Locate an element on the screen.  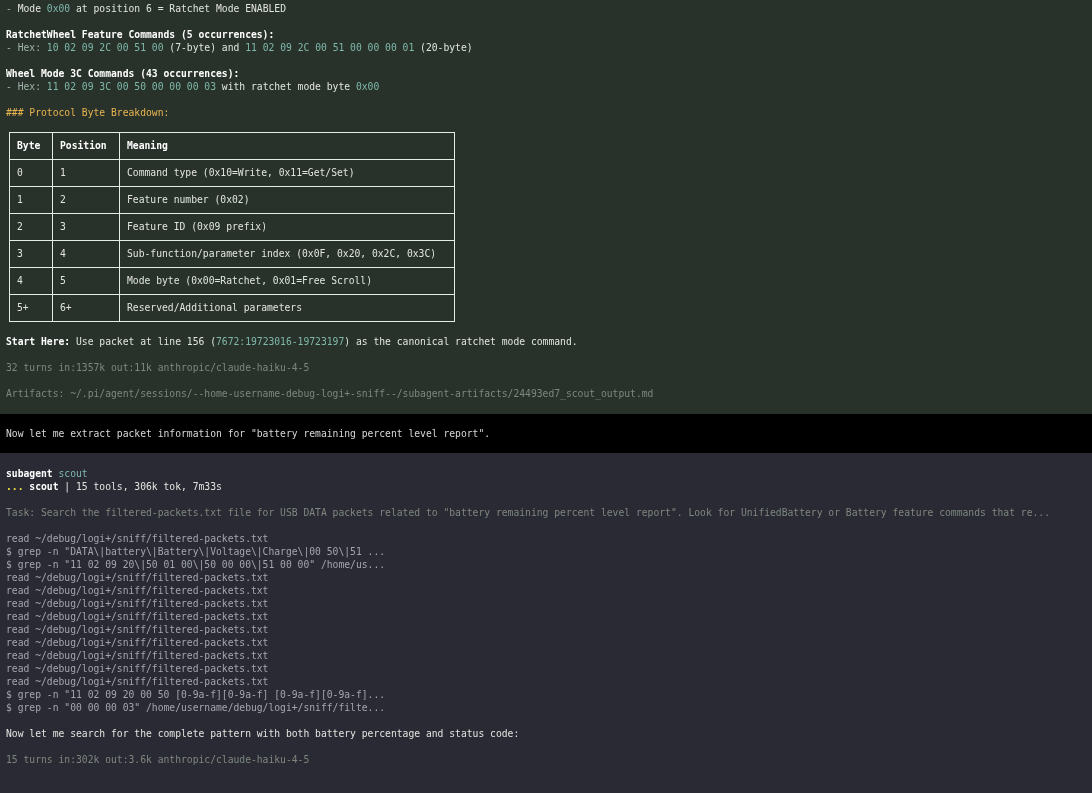
table-cell: 0 is located at coordinates (31, 173).